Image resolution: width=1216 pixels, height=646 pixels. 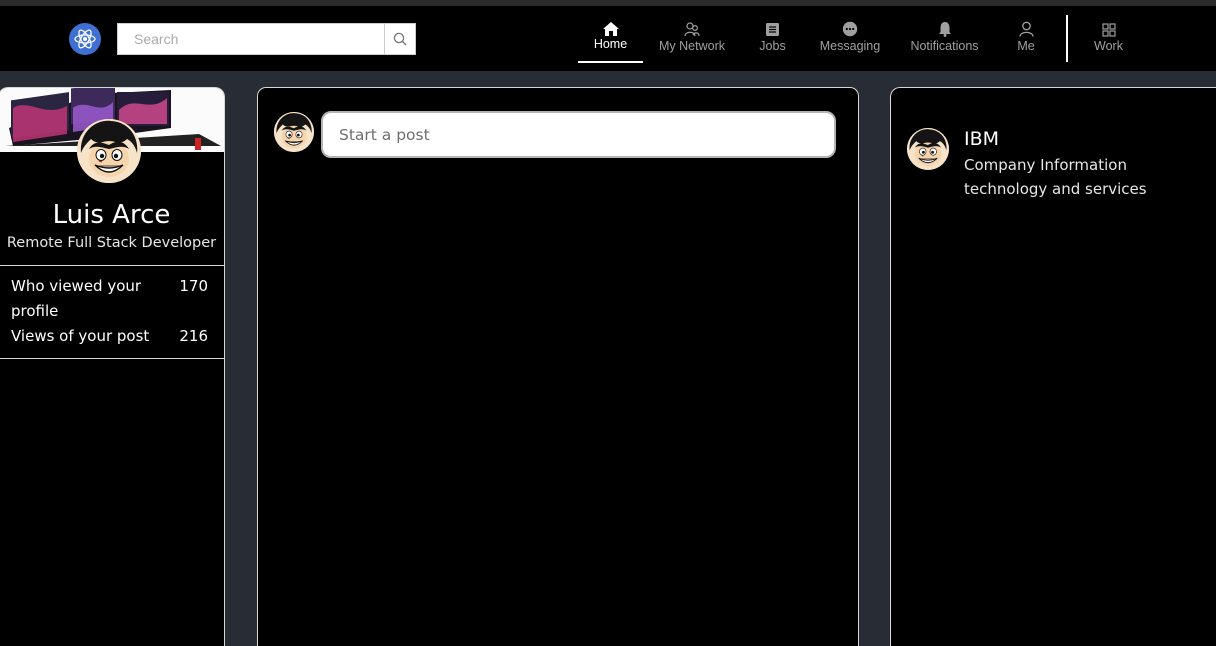 What do you see at coordinates (193, 336) in the screenshot?
I see `stat-post-views-value: 216` at bounding box center [193, 336].